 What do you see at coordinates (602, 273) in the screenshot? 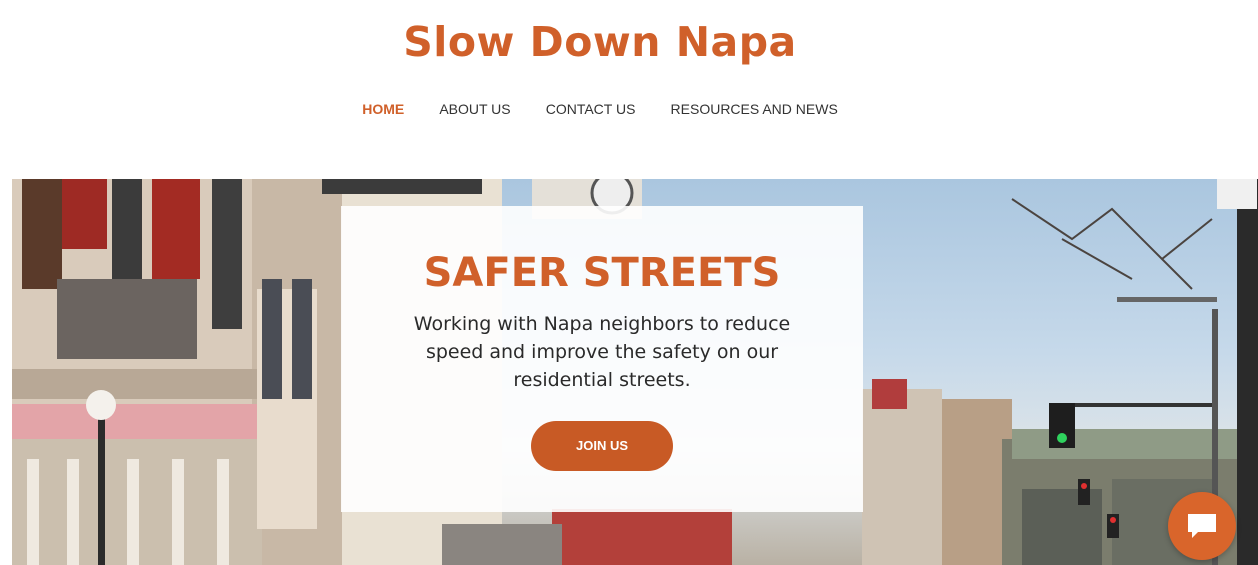
I see `hero-heading: SAFER STREETS` at bounding box center [602, 273].